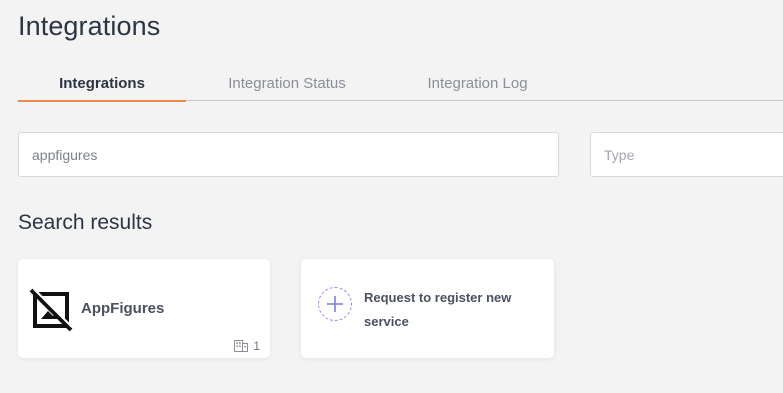 The width and height of the screenshot is (783, 393). What do you see at coordinates (288, 154) in the screenshot?
I see `search-input` at bounding box center [288, 154].